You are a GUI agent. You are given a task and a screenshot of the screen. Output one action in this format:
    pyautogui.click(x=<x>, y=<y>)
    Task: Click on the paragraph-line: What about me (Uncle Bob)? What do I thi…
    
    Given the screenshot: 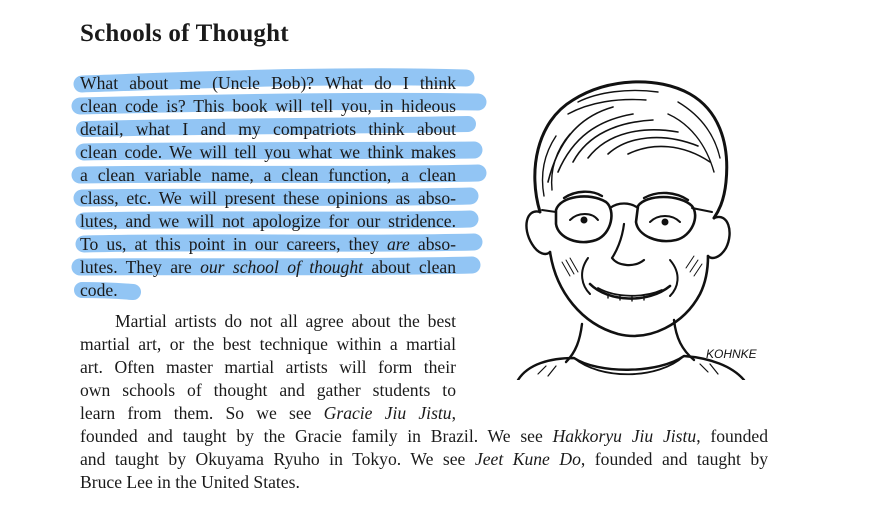 What is the action you would take?
    pyautogui.click(x=268, y=83)
    